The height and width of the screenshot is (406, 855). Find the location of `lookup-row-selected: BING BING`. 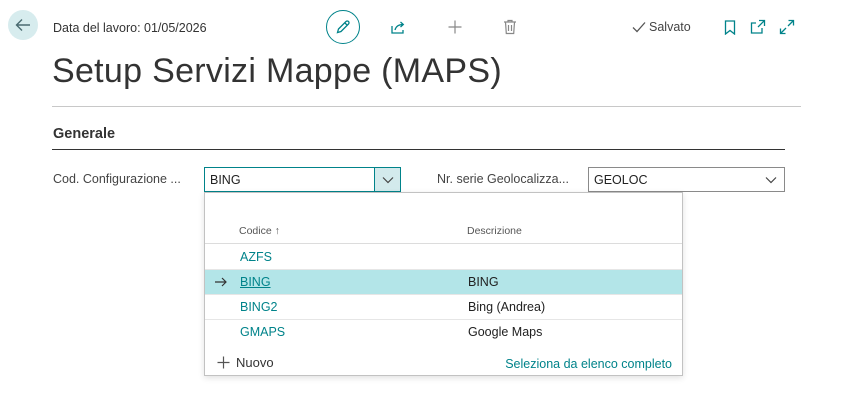

lookup-row-selected: BING BING is located at coordinates (443, 282).